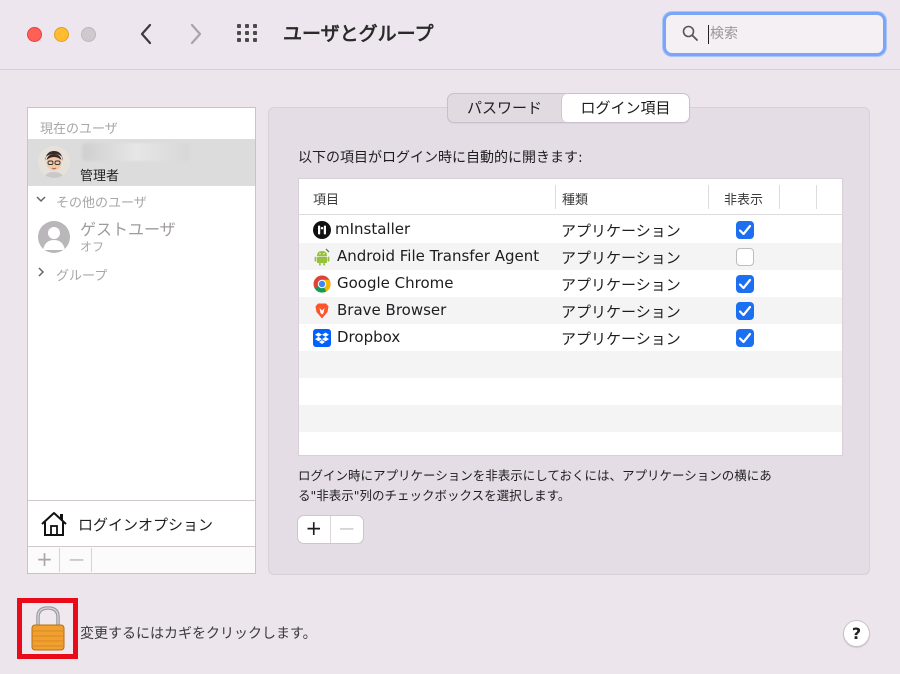 This screenshot has height=674, width=900. What do you see at coordinates (856, 633) in the screenshot?
I see `help-button: ?` at bounding box center [856, 633].